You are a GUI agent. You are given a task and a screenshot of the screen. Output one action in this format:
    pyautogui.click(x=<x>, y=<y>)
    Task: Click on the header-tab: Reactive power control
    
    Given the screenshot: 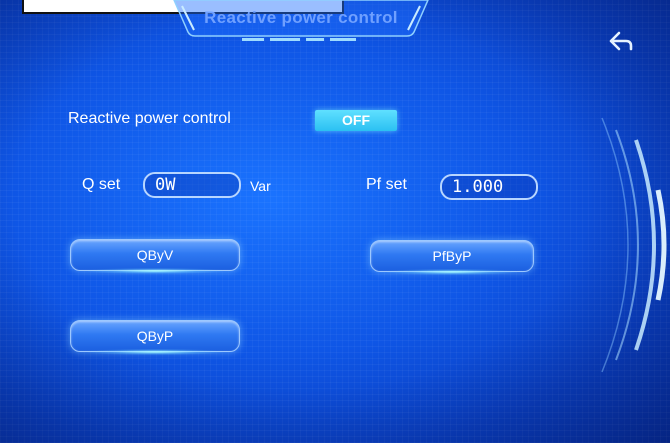 What is the action you would take?
    pyautogui.click(x=301, y=23)
    